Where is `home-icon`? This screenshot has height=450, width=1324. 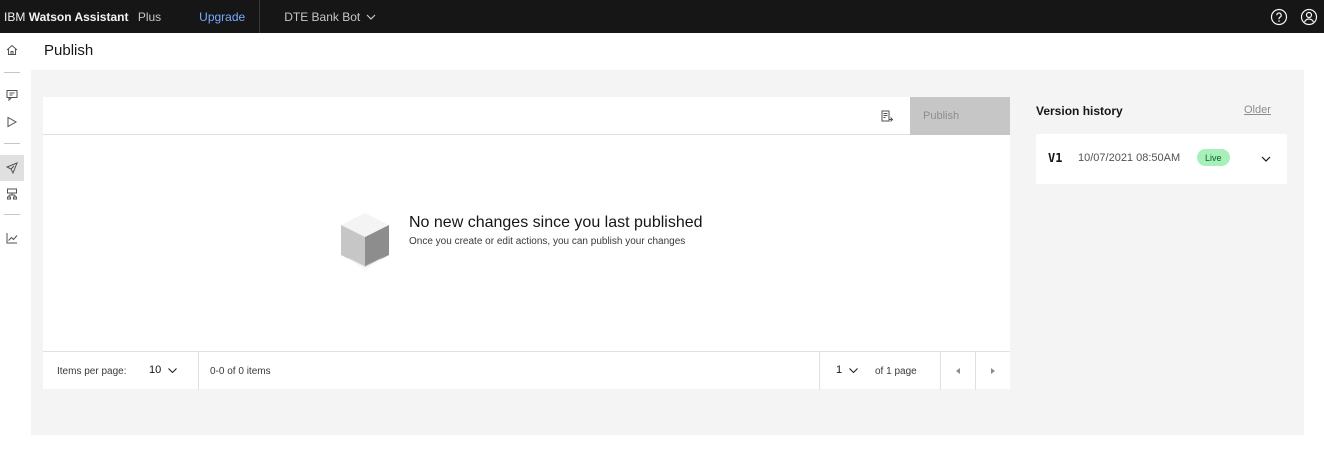
home-icon is located at coordinates (12, 50).